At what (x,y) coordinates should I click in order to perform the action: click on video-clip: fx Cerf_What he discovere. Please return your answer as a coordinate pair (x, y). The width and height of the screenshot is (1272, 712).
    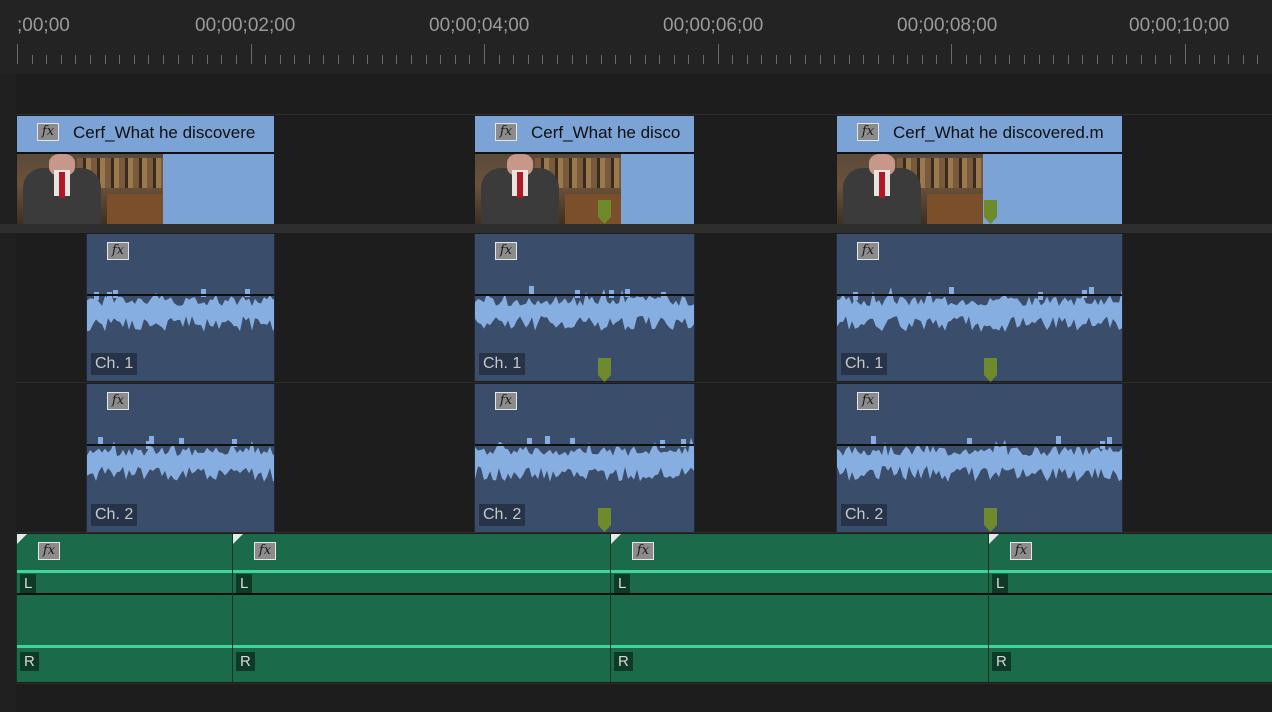
    Looking at the image, I should click on (145, 170).